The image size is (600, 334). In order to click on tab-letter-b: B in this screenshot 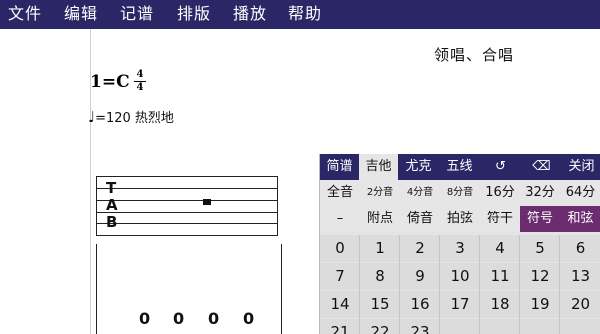, I will do `click(112, 222)`.